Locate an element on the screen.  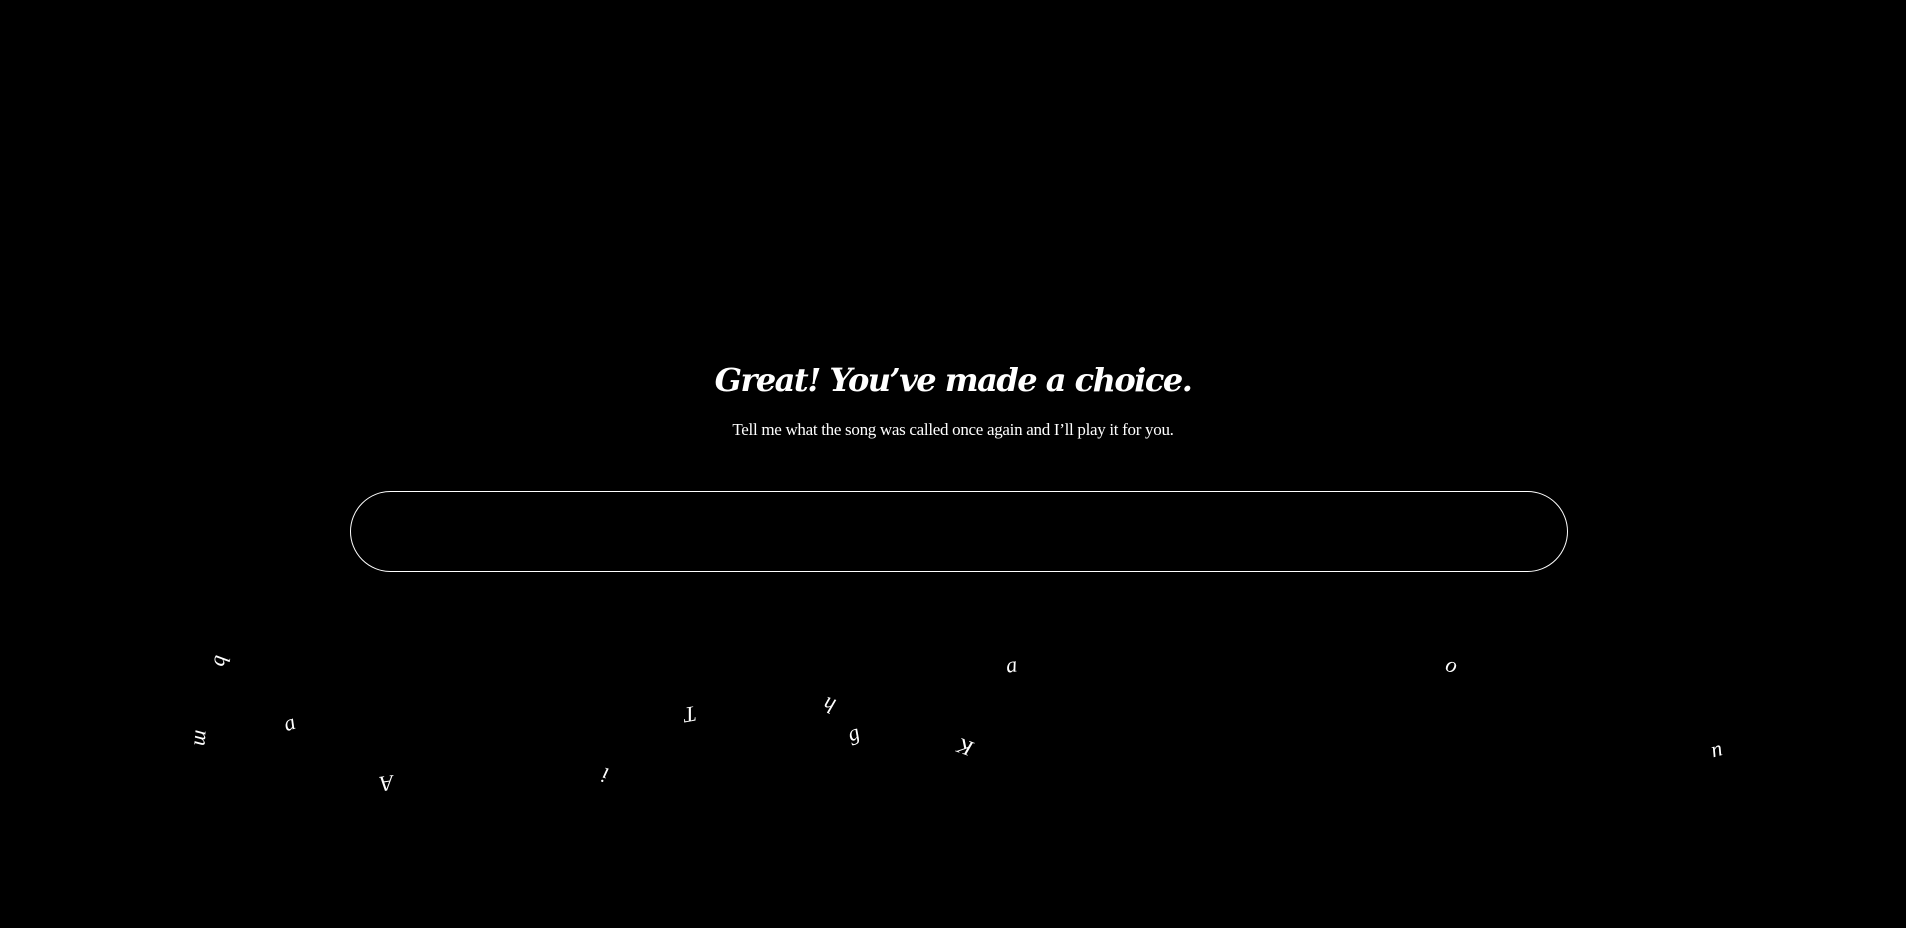
floating-letter: g is located at coordinates (853, 732).